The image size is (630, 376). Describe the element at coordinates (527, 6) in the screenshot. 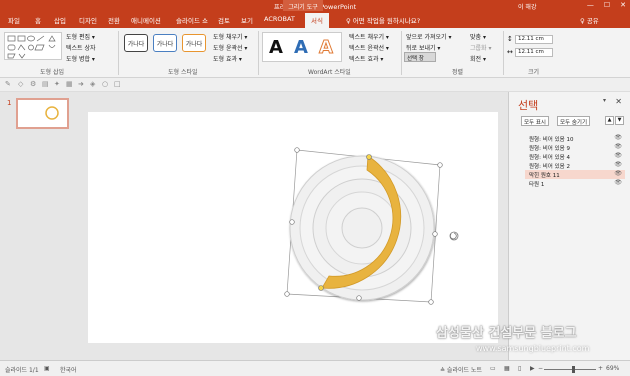

I see `user-name: 이 해강` at that location.